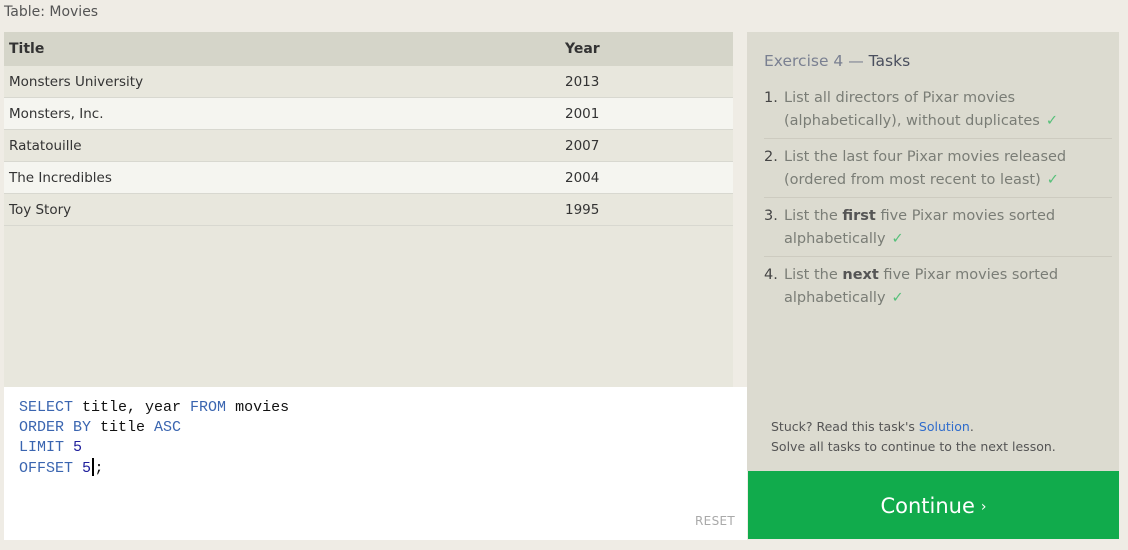  What do you see at coordinates (646, 209) in the screenshot?
I see `cell-year: 1995` at bounding box center [646, 209].